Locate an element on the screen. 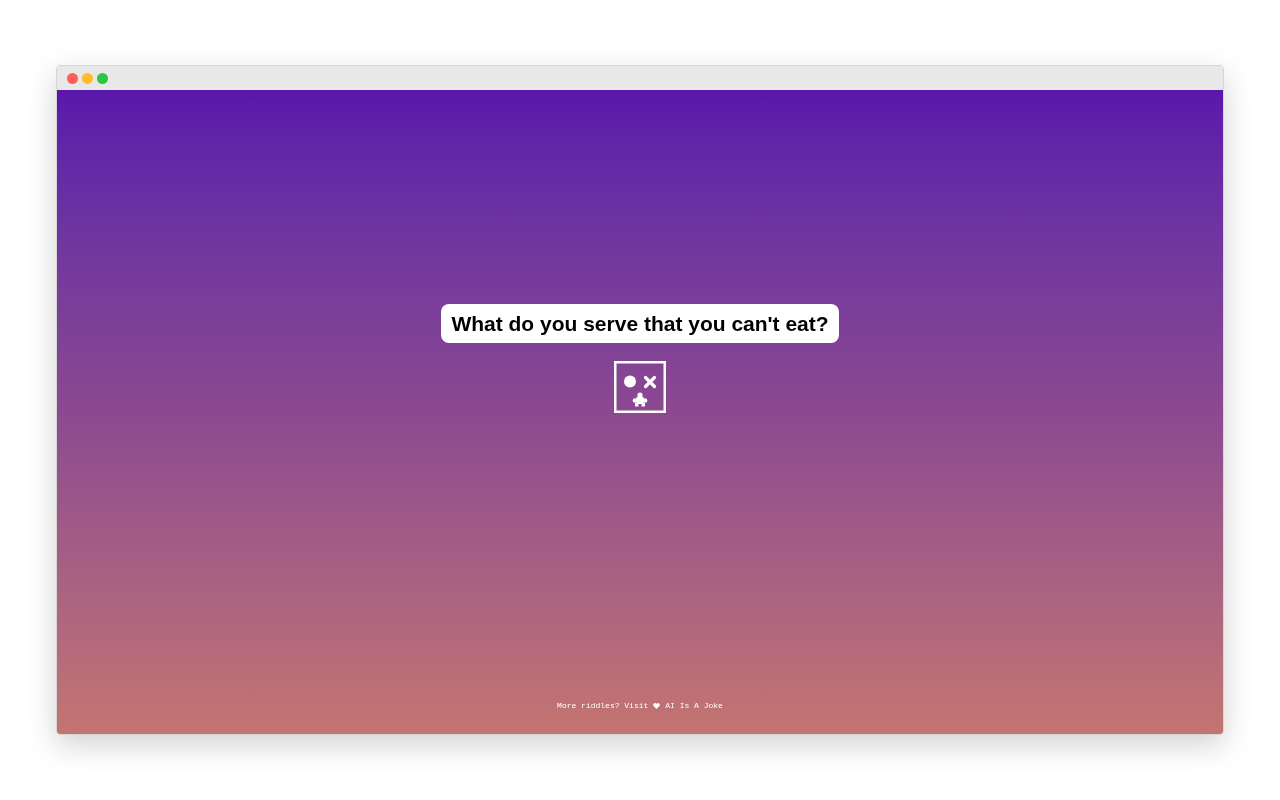  game-pieces-icon is located at coordinates (640, 387).